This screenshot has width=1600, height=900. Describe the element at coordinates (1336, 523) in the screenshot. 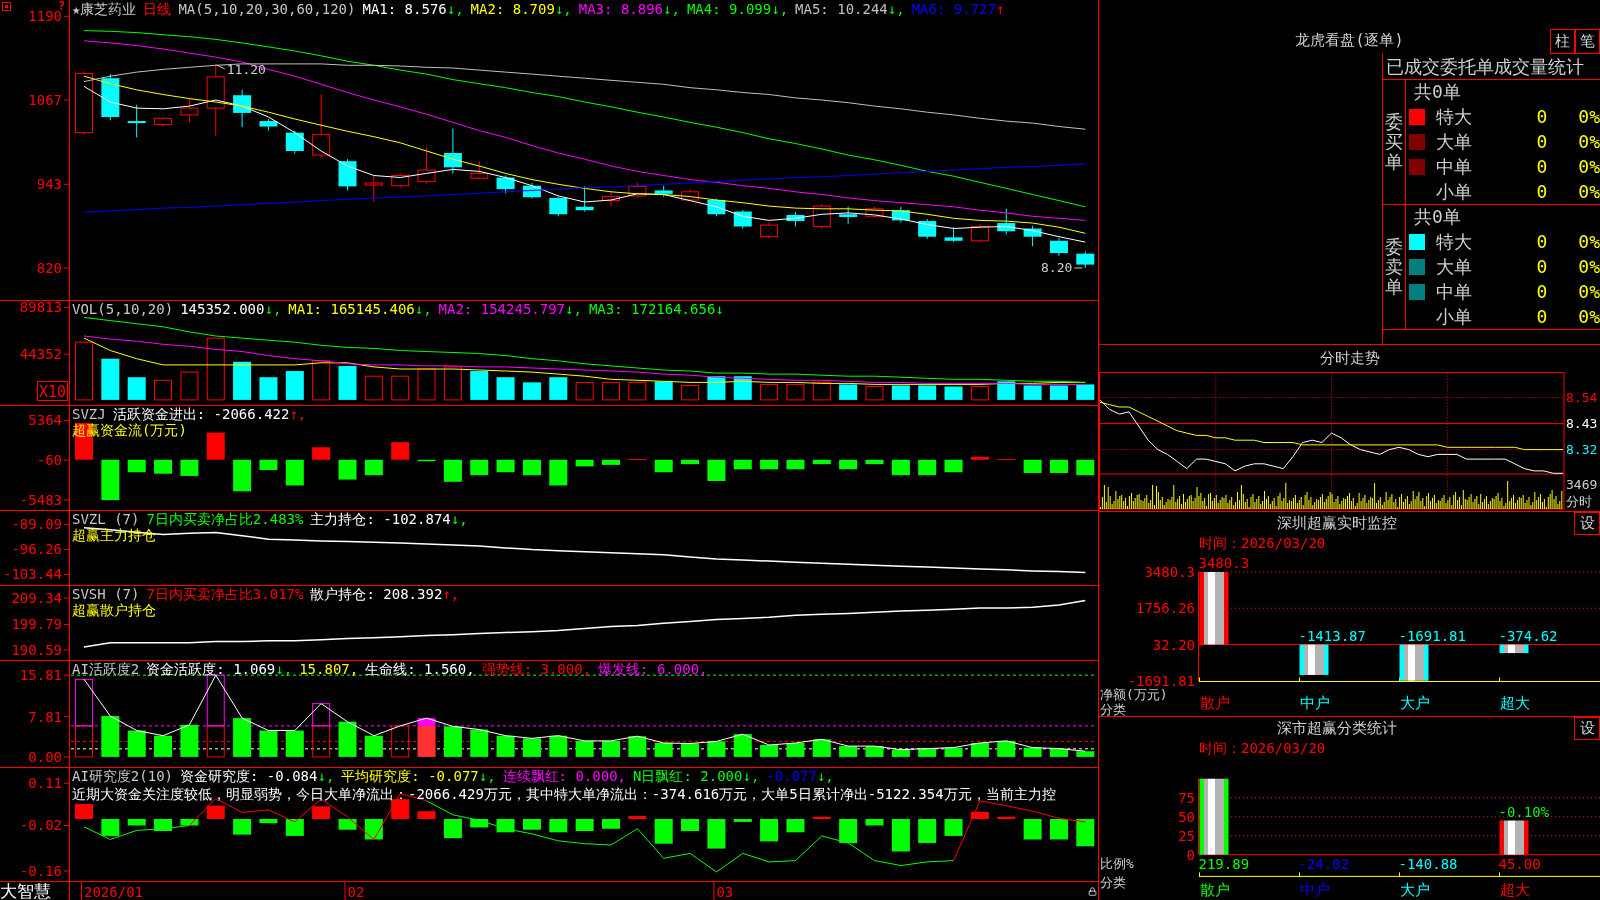

I see `panel-title: 深圳超赢实时监控` at that location.